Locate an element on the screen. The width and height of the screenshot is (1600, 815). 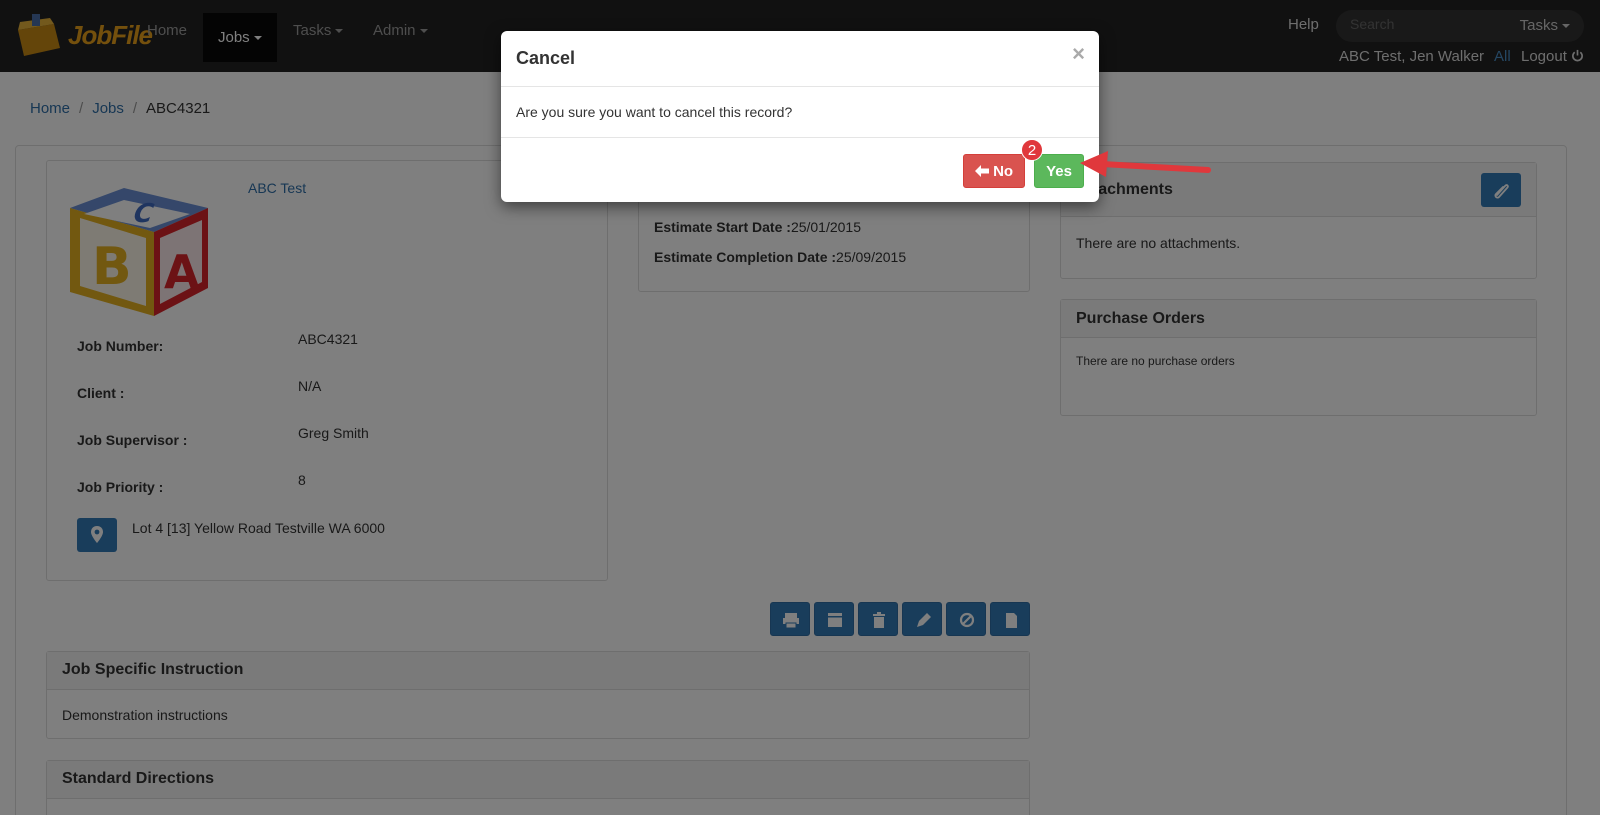
step-number-badge: 2 is located at coordinates (1032, 150).